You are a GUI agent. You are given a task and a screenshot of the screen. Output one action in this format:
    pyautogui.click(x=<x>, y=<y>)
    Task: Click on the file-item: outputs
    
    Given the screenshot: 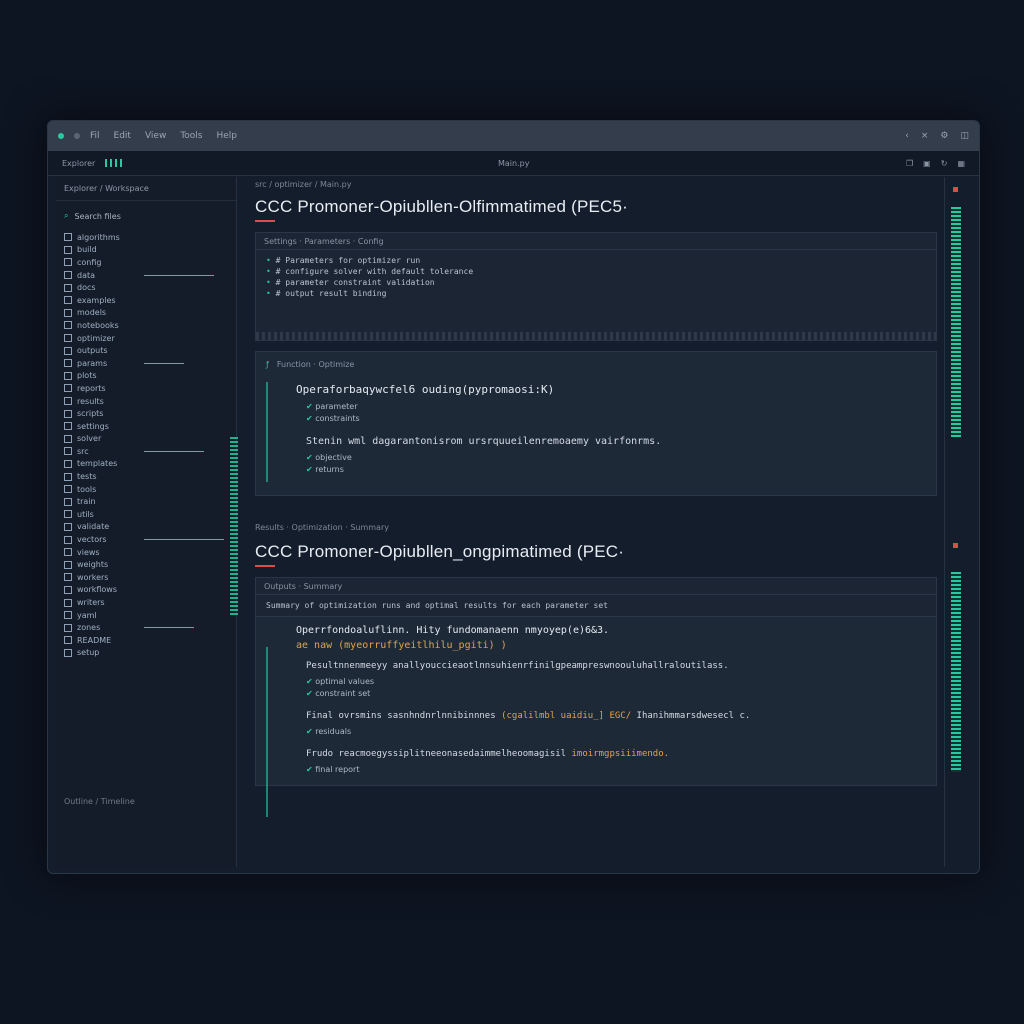 What is the action you would take?
    pyautogui.click(x=146, y=350)
    